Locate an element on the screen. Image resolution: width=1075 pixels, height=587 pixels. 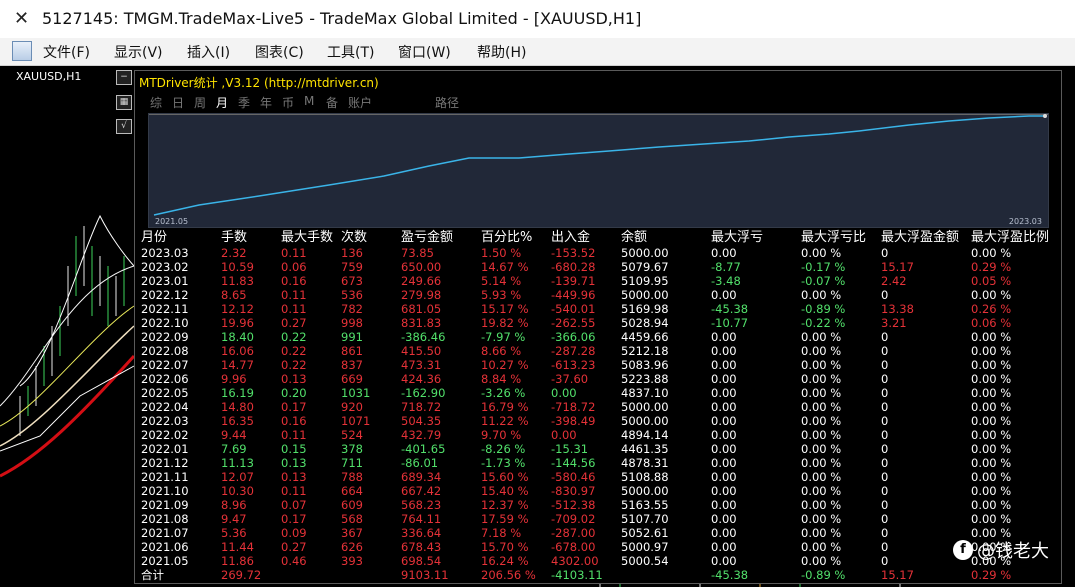
col-header-max-float-loss-ratio: 最大浮亏比 is located at coordinates (841, 237).